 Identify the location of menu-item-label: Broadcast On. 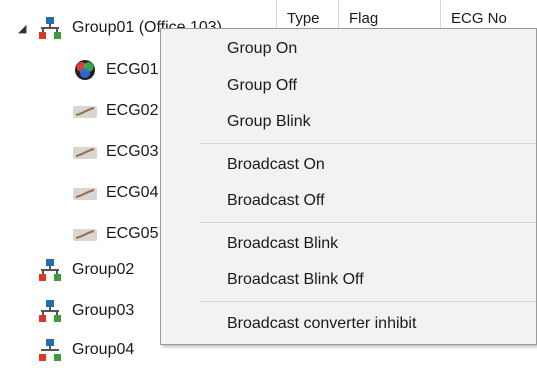
(276, 164).